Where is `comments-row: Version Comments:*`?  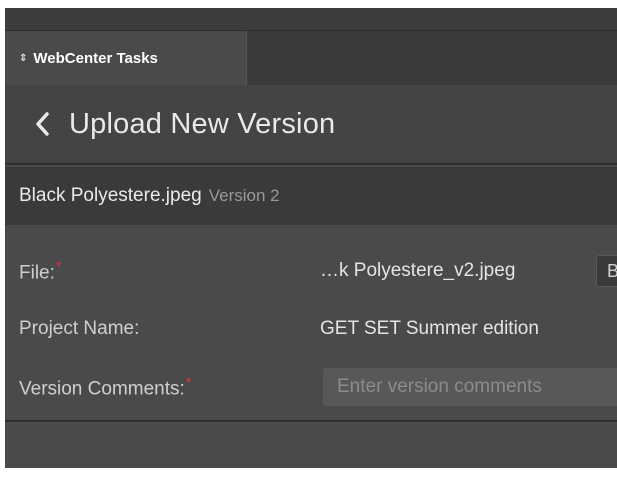 comments-row: Version Comments:* is located at coordinates (311, 387).